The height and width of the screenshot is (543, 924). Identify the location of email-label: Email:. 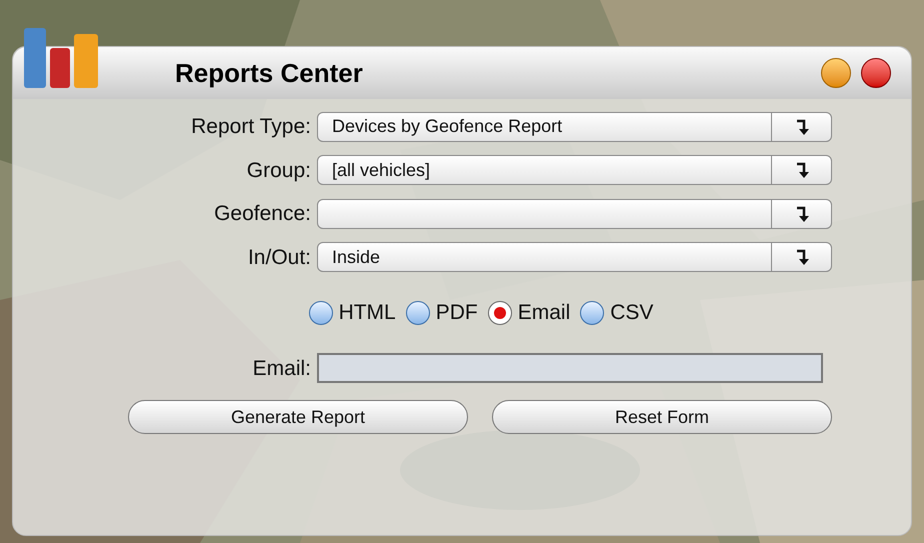
(282, 369).